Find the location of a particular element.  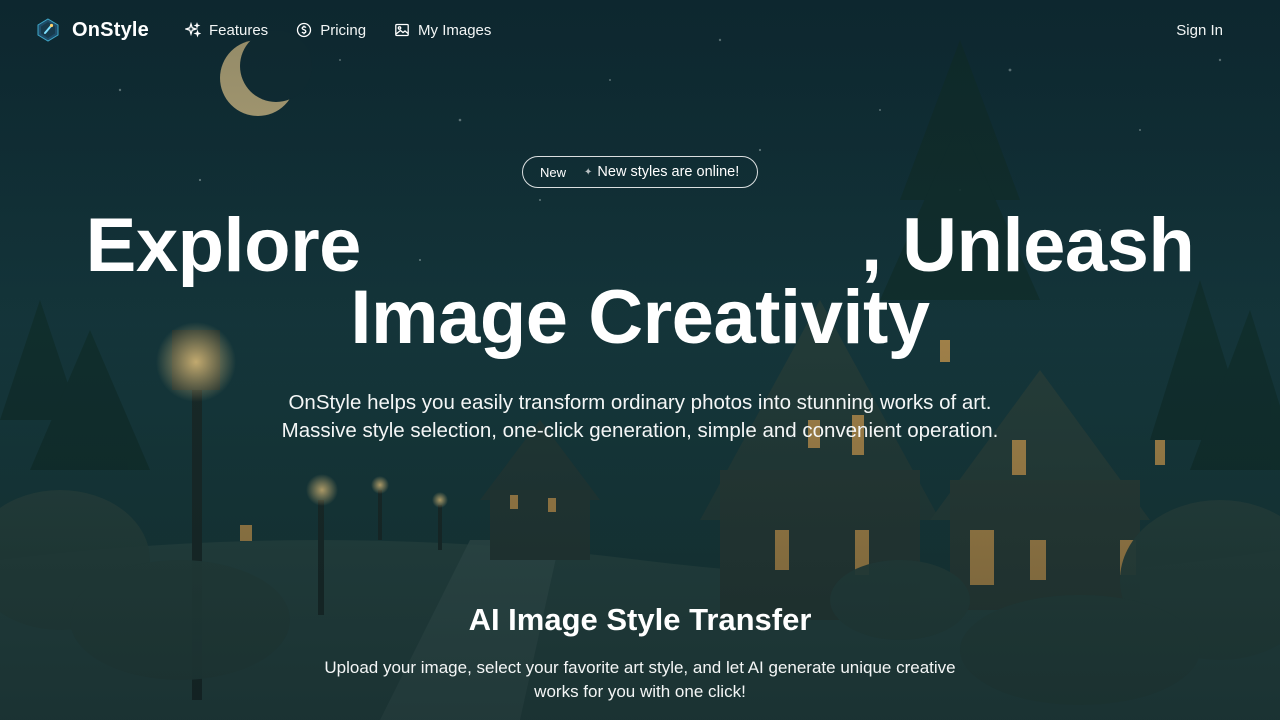

sparkle-icon: ✦ is located at coordinates (588, 172).